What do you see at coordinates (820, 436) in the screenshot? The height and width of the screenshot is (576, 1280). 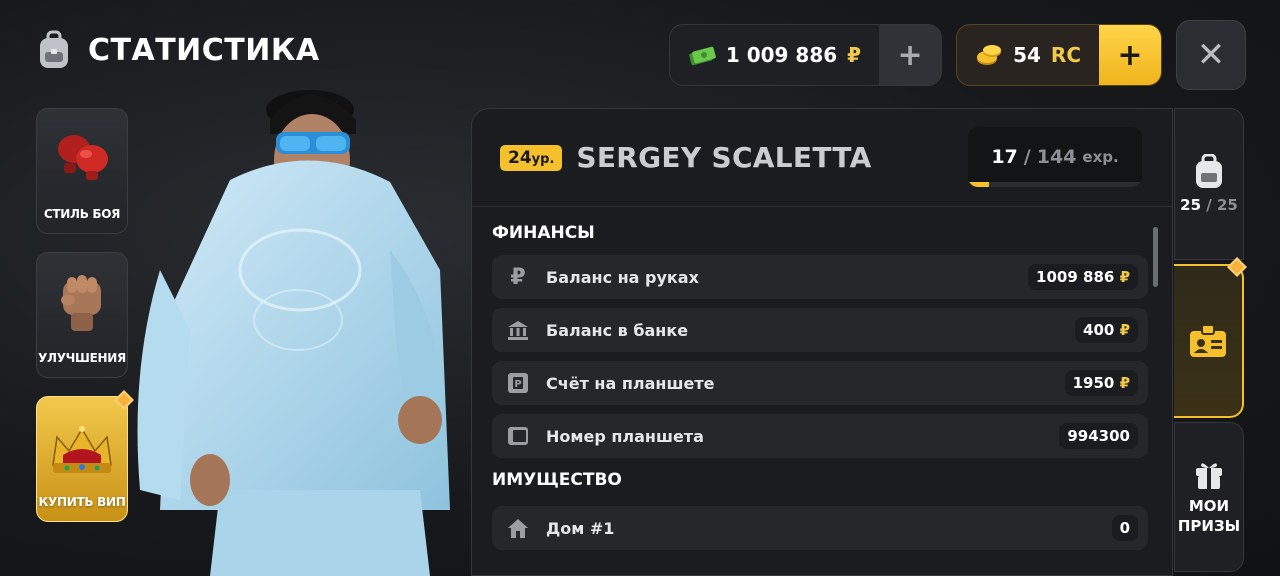 I see `list-item: Номер планшета 994300` at bounding box center [820, 436].